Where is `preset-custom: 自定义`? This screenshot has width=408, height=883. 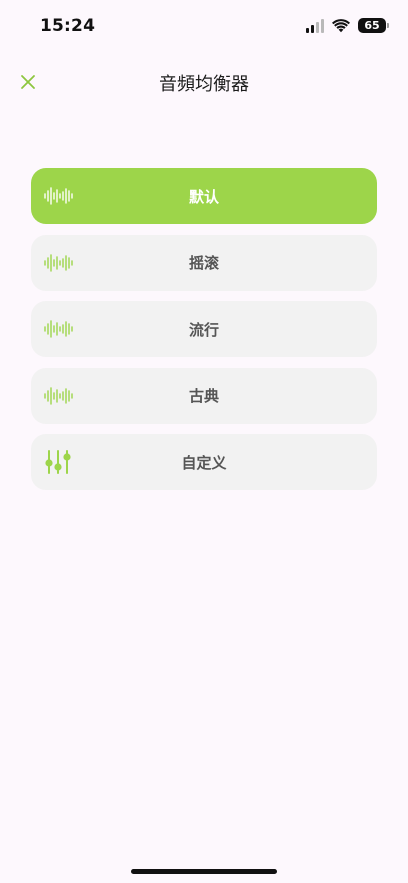
preset-custom: 自定义 is located at coordinates (204, 462).